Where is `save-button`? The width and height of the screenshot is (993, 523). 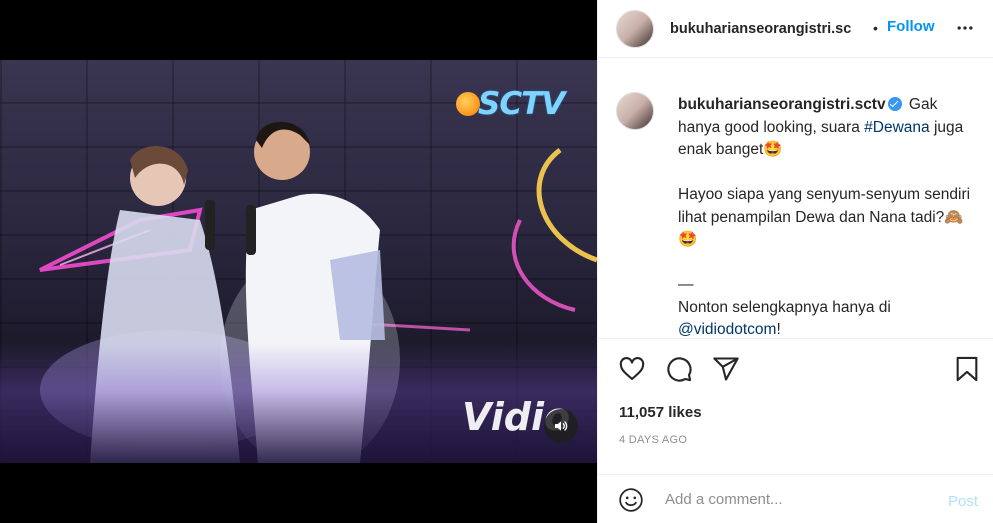
save-button is located at coordinates (967, 371).